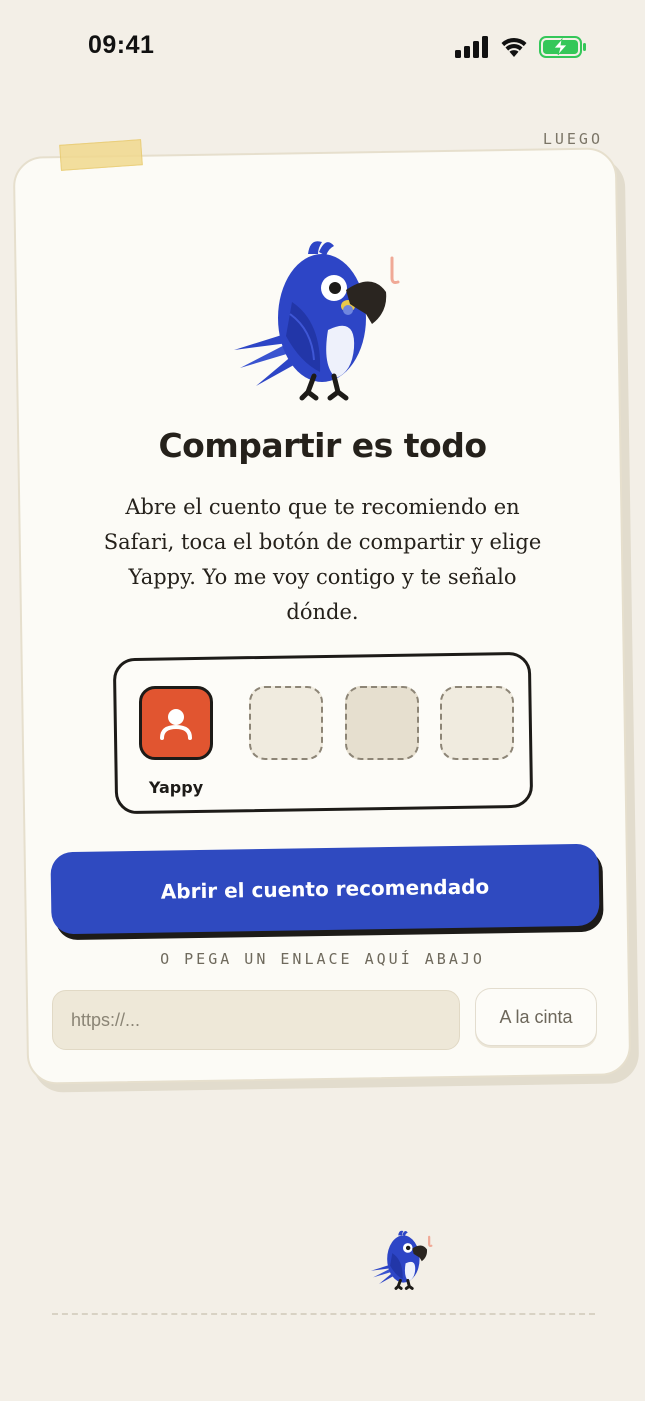 Image resolution: width=645 pixels, height=1401 pixels. What do you see at coordinates (573, 139) in the screenshot?
I see `skip-button: LUEGO` at bounding box center [573, 139].